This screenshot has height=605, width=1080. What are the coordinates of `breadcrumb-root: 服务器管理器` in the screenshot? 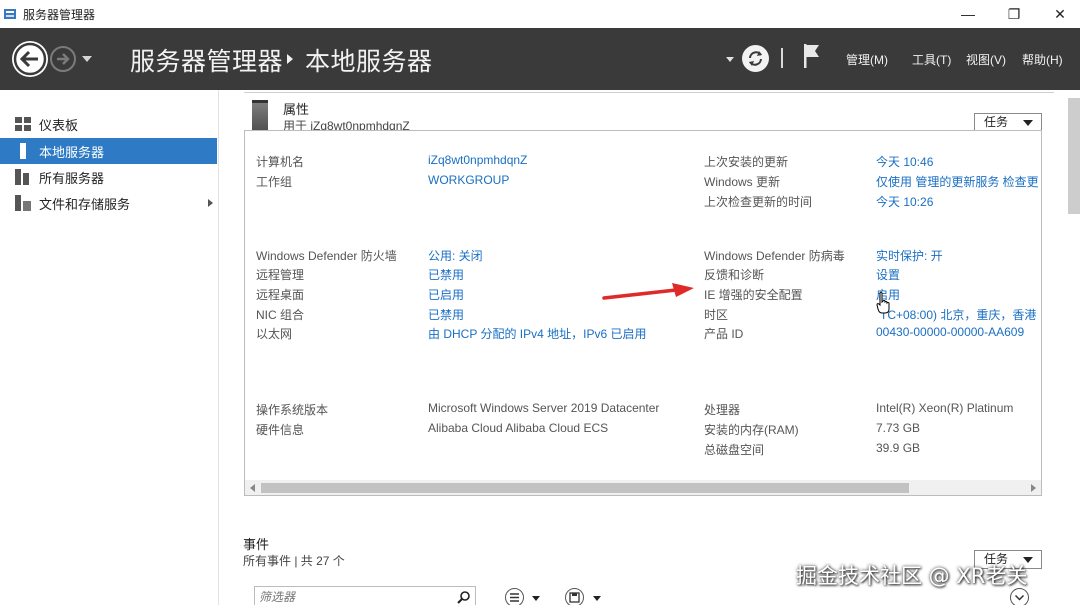 It's located at (206, 60).